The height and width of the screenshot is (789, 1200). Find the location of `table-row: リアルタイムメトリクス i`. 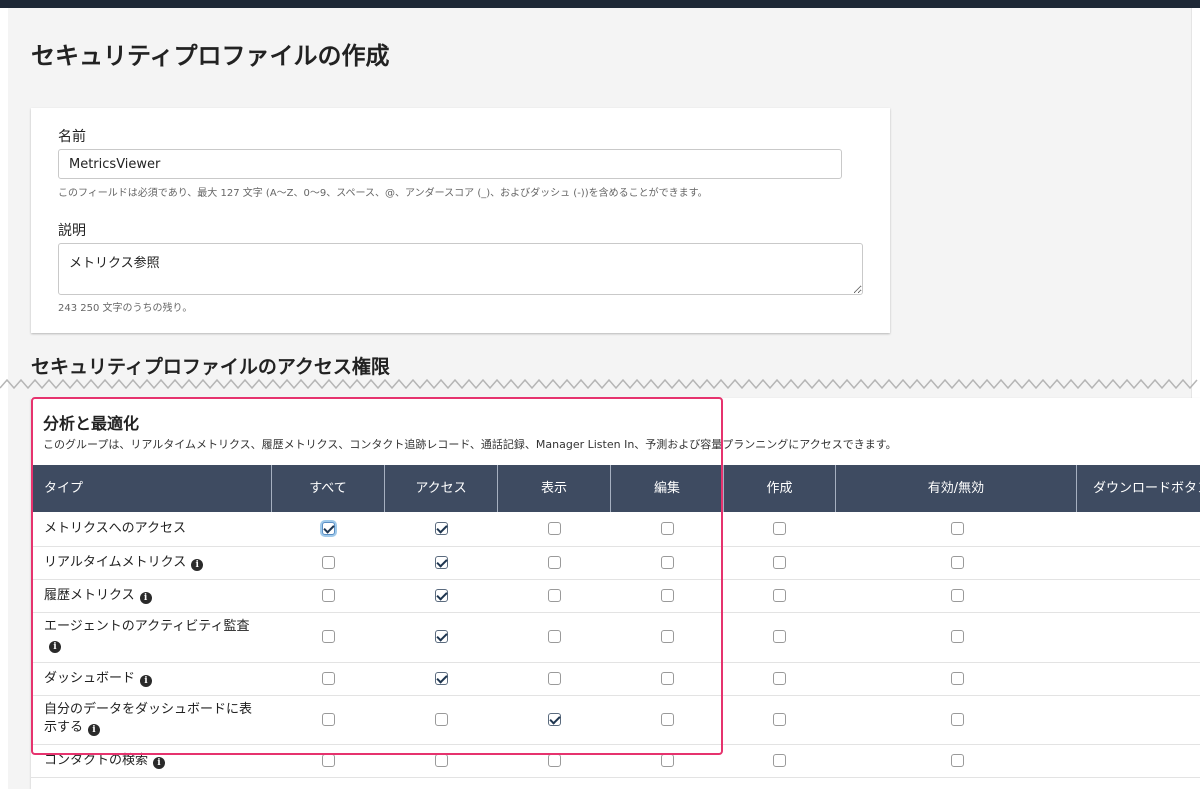

table-row: リアルタイムメトリクス i is located at coordinates (615, 563).